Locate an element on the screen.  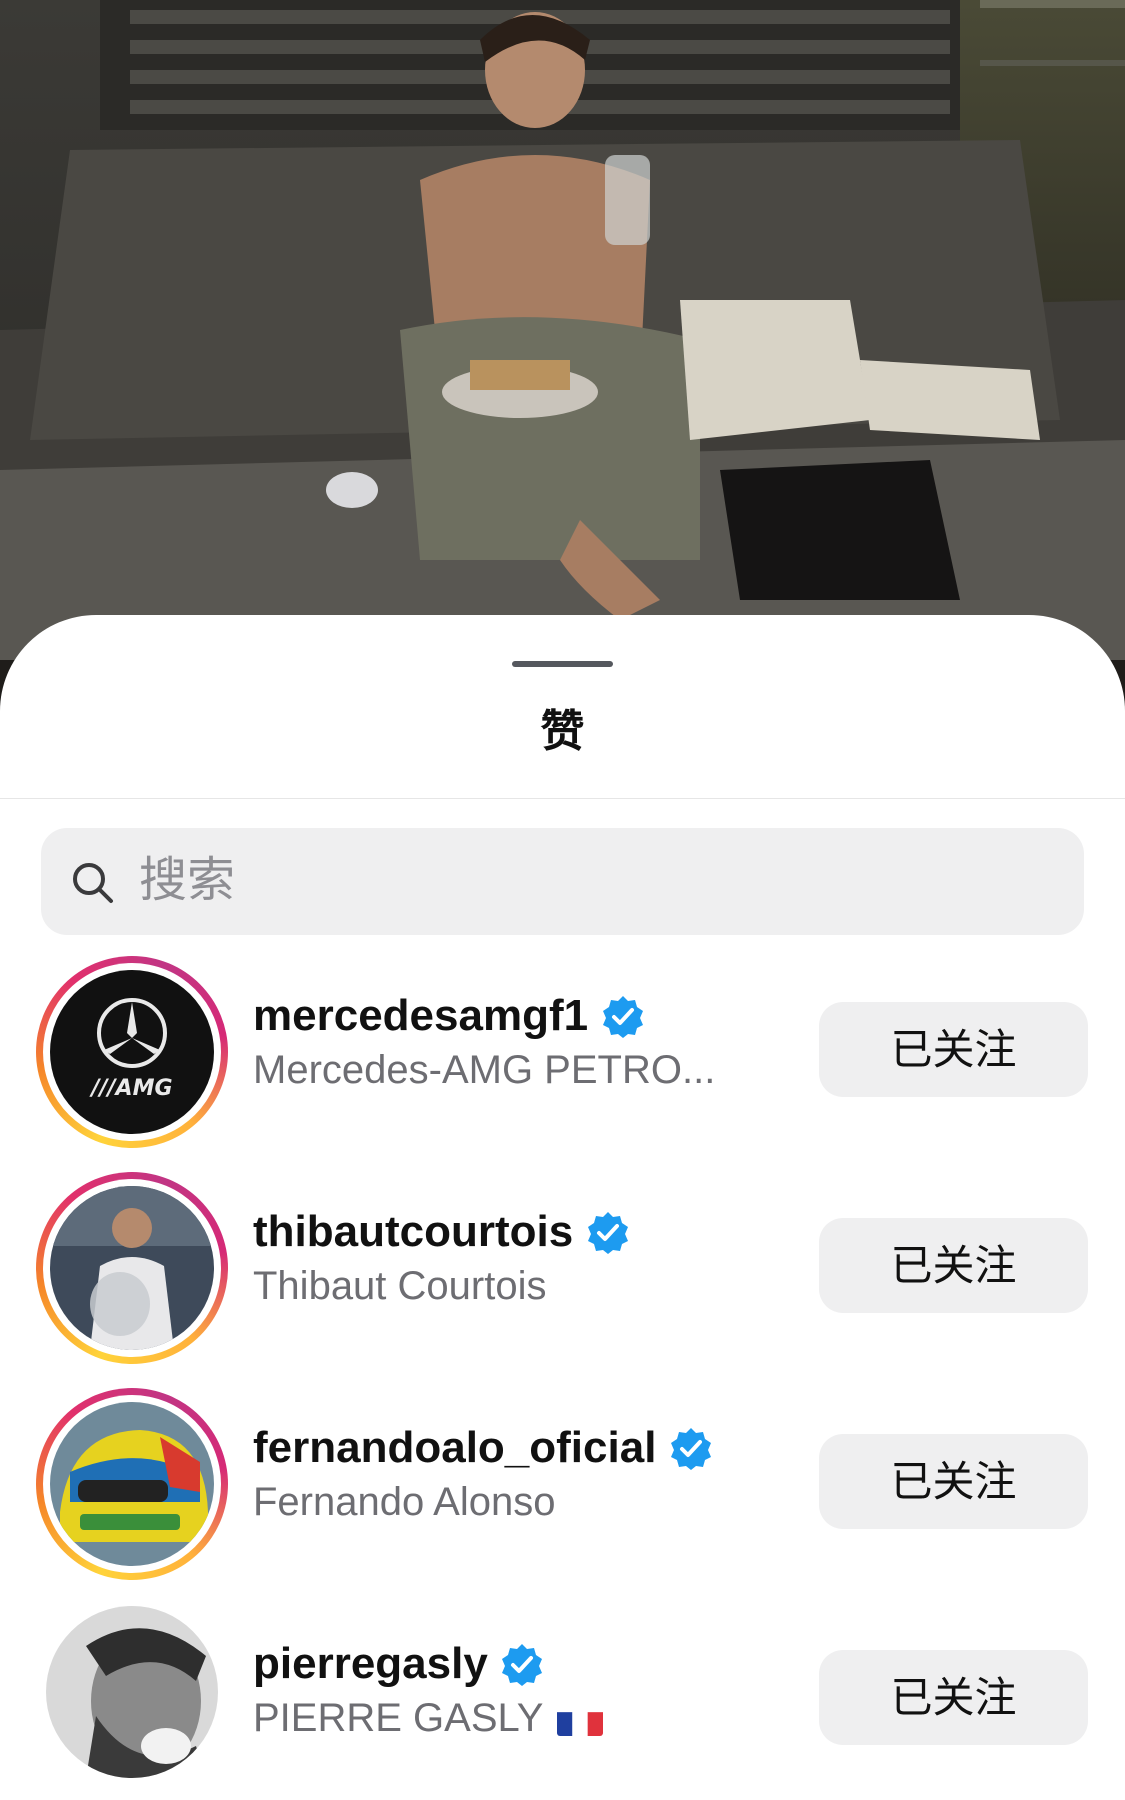
list-item: thibautcourtois Thibaut Courtois 已关注 is located at coordinates (562, 1272).